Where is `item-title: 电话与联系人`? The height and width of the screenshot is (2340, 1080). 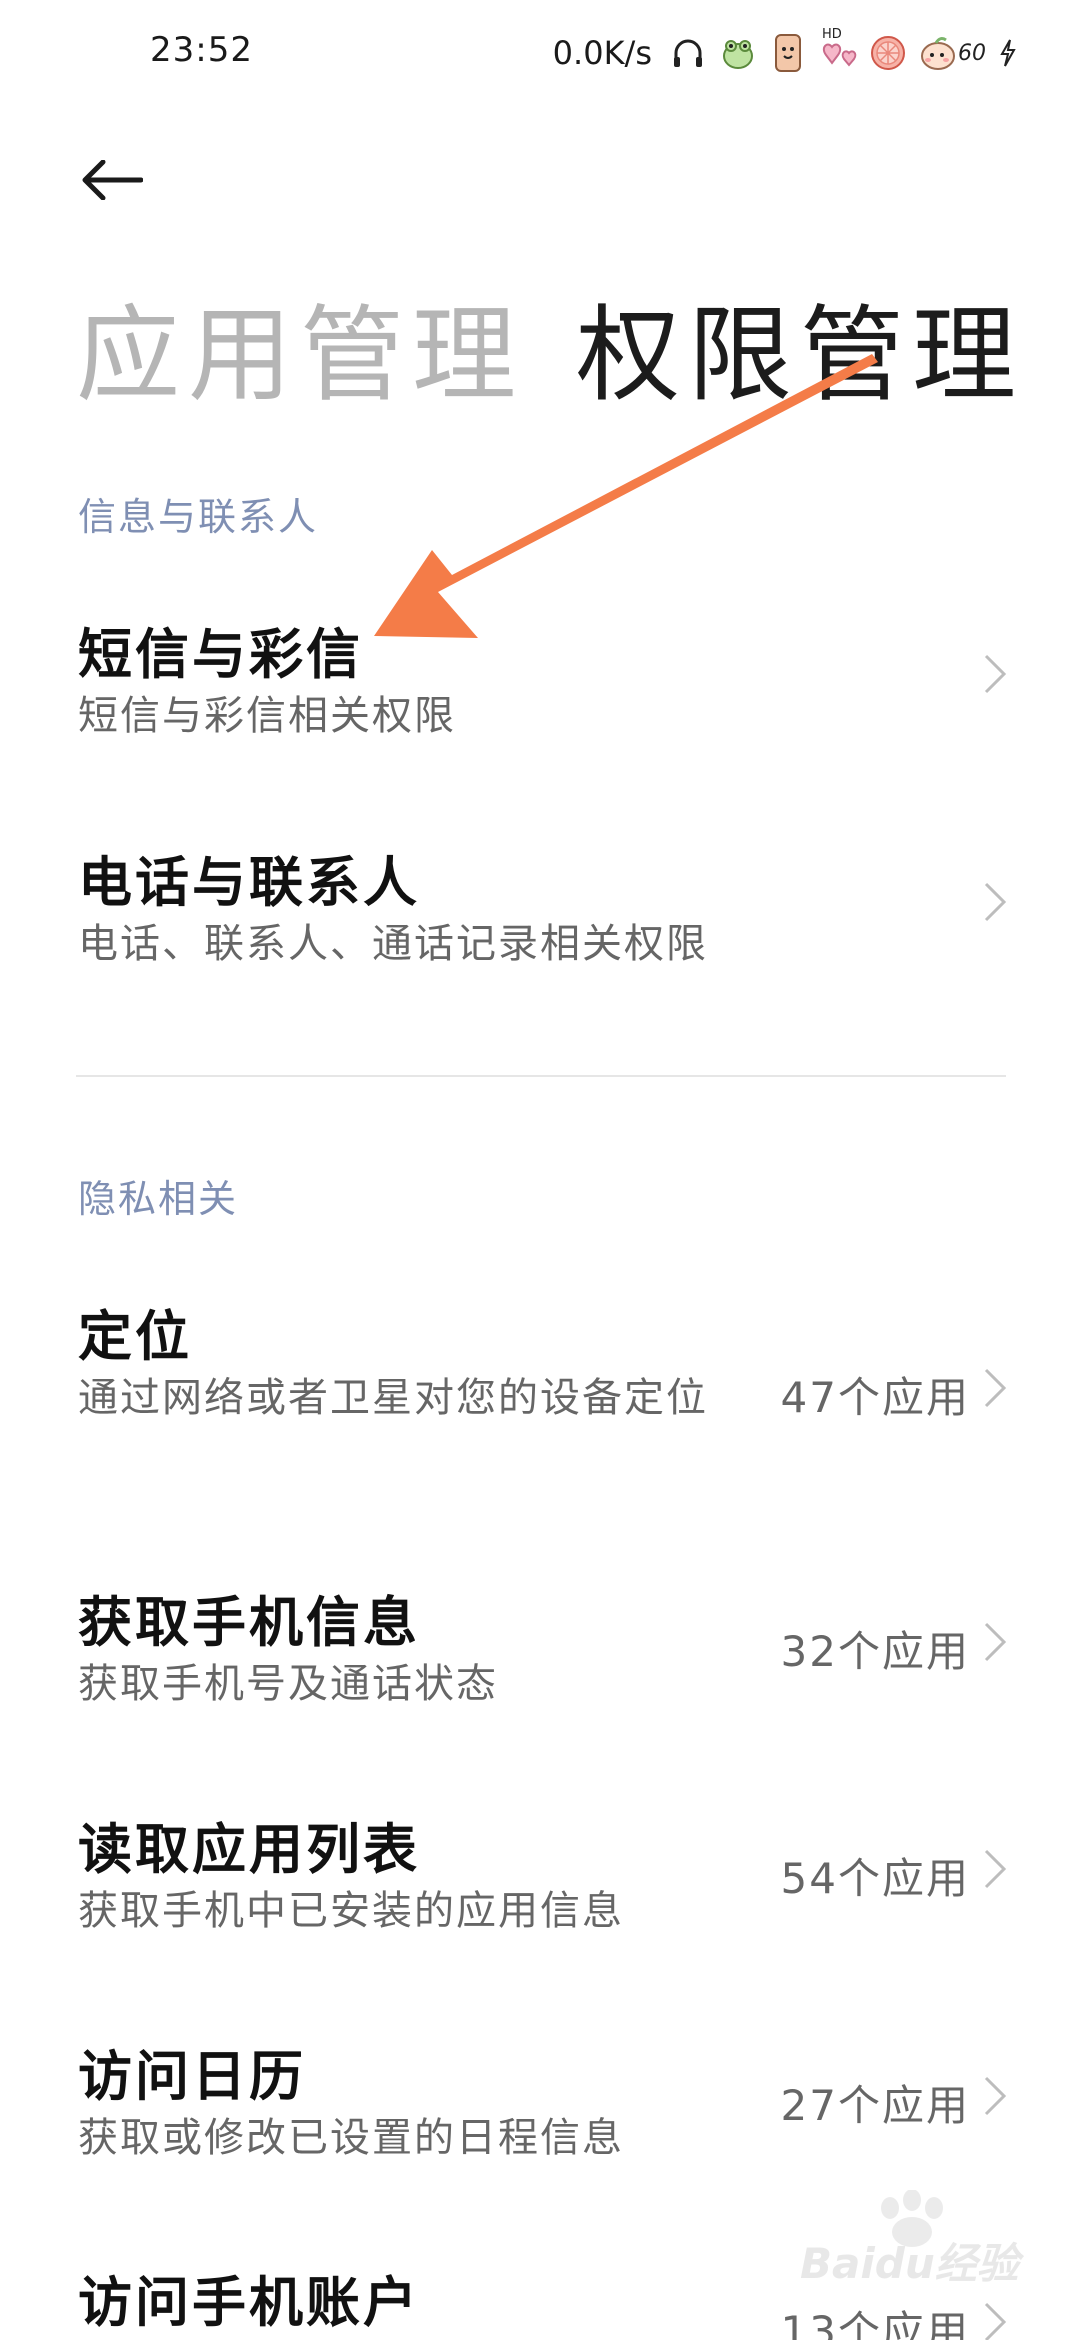 item-title: 电话与联系人 is located at coordinates (249, 882).